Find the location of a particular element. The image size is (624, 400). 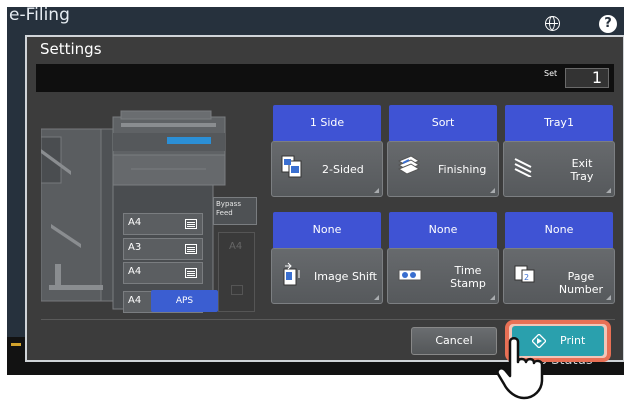

time-stamp-button: Time Stamp is located at coordinates (443, 276).